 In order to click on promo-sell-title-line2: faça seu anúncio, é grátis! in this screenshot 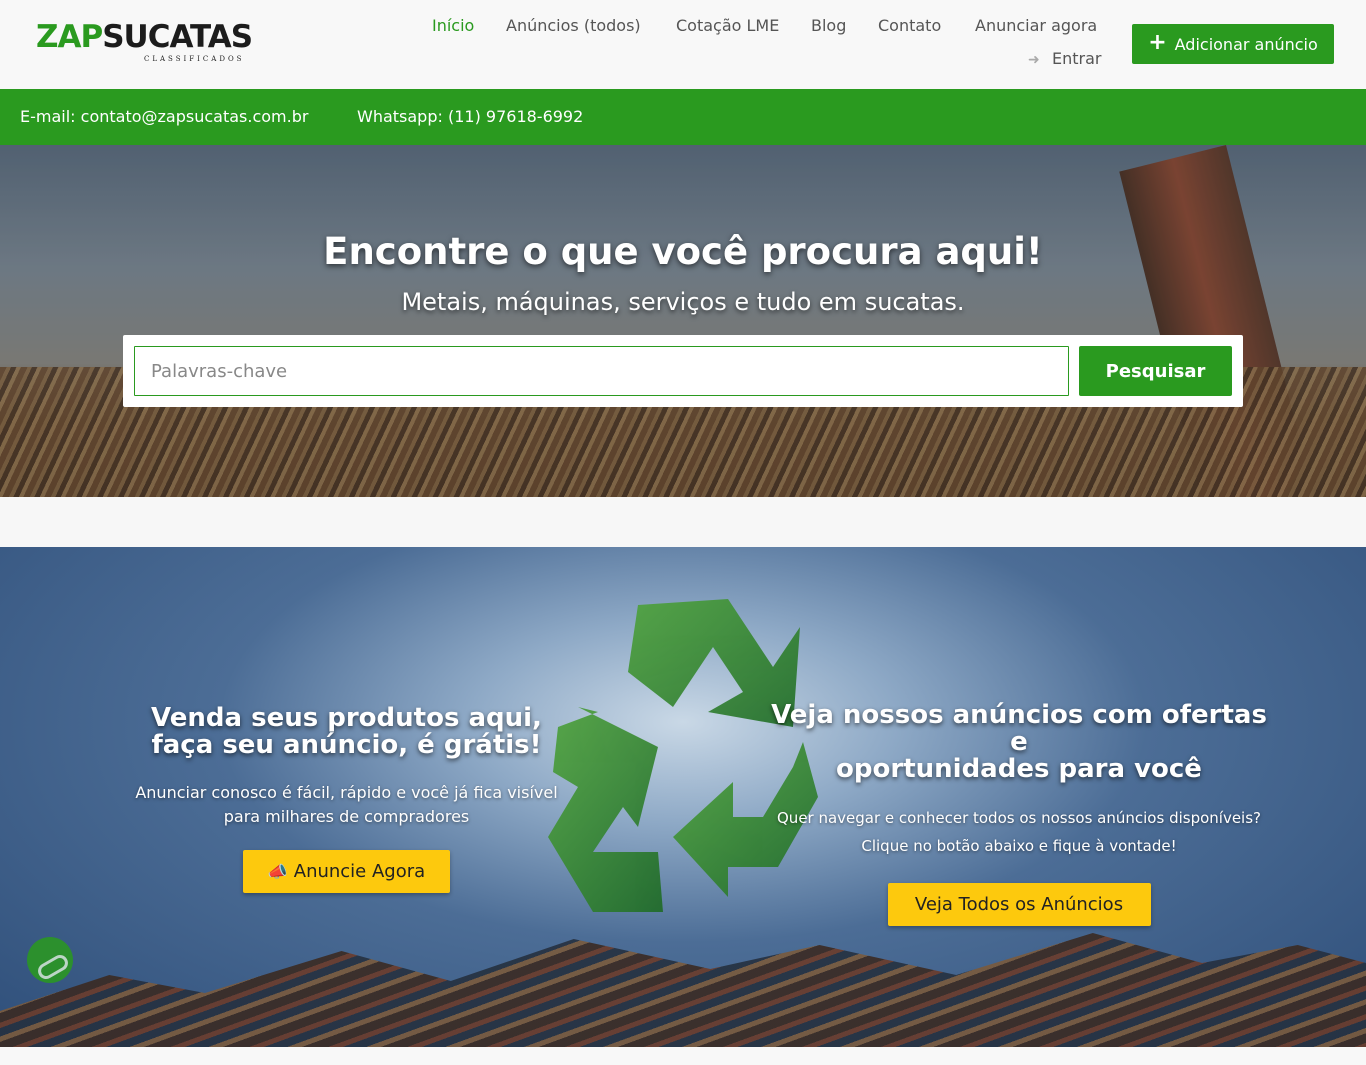, I will do `click(346, 745)`.